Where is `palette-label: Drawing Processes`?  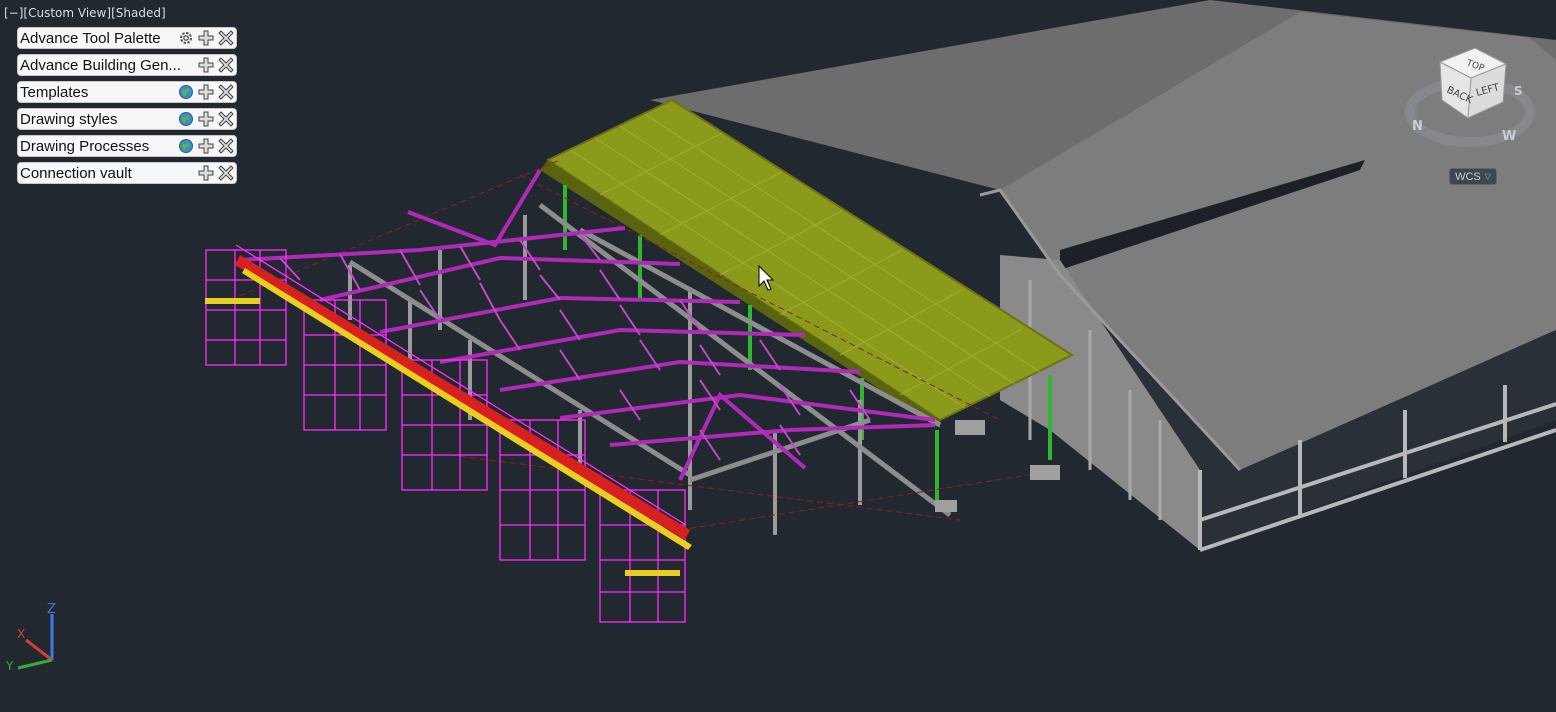 palette-label: Drawing Processes is located at coordinates (85, 146).